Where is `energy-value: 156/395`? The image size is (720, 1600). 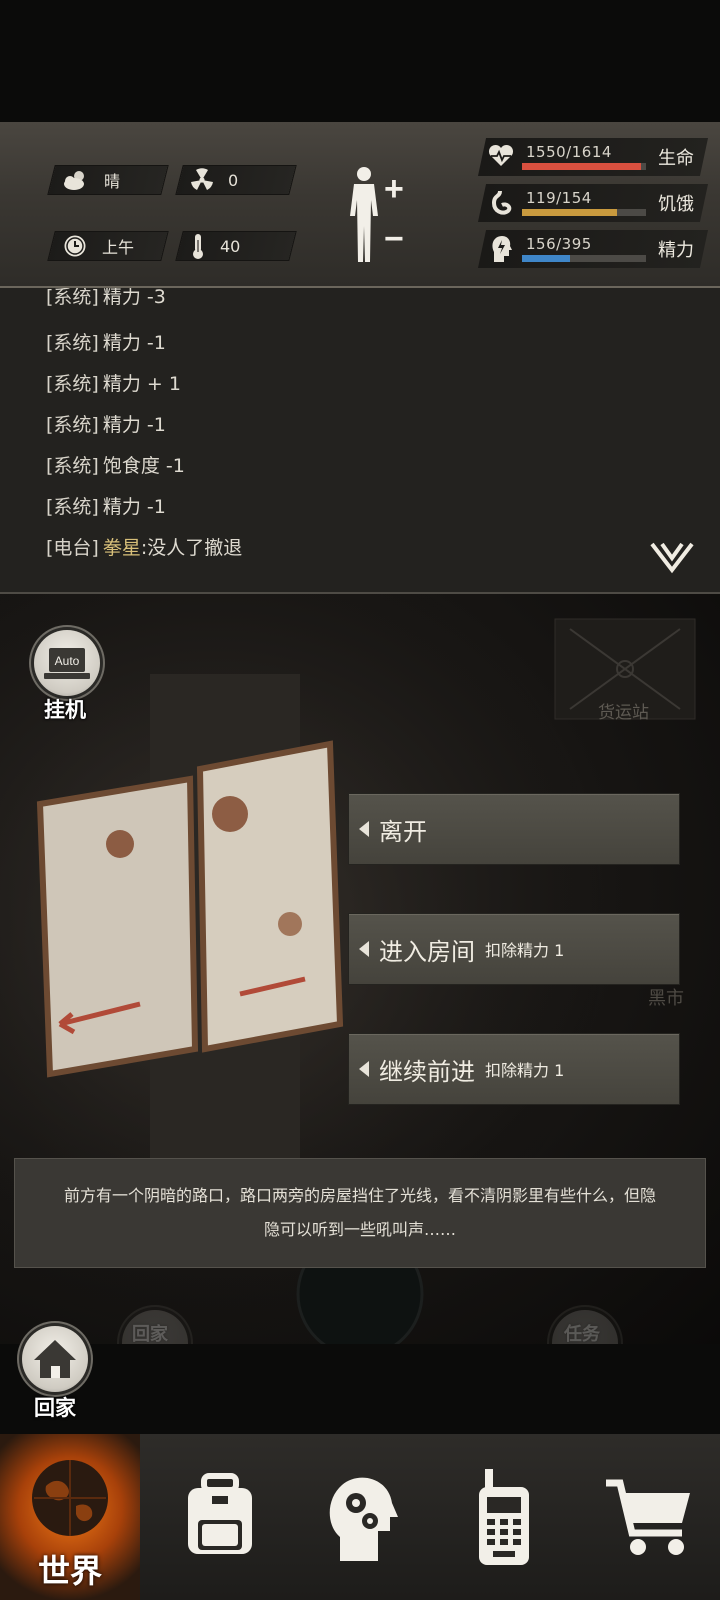
energy-value: 156/395 is located at coordinates (559, 244).